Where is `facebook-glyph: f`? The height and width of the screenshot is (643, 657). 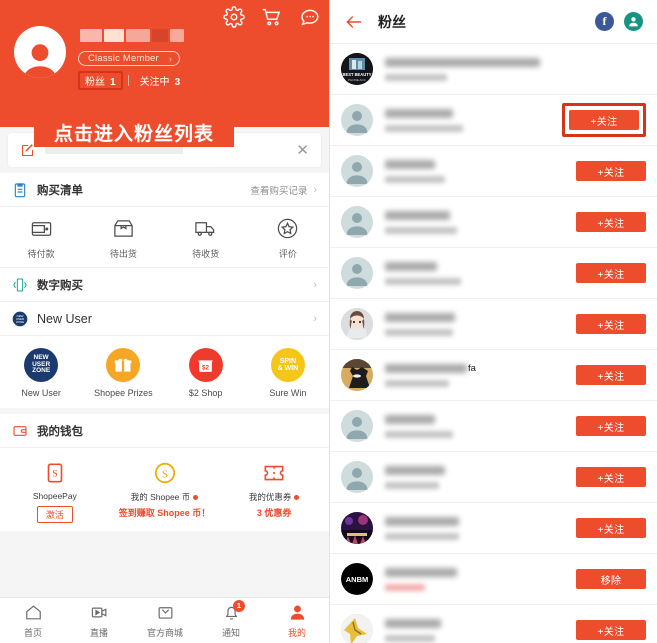 facebook-glyph: f is located at coordinates (604, 21).